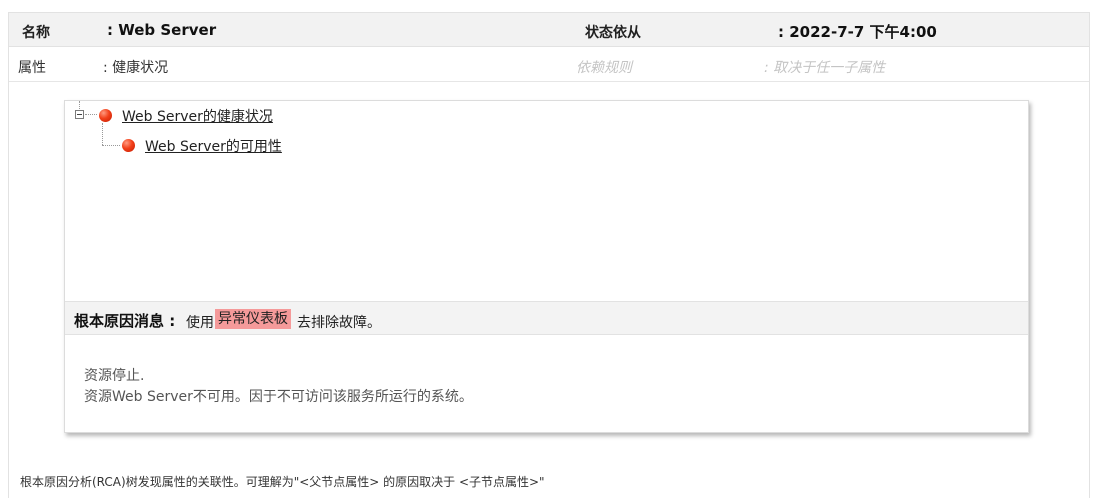 Image resolution: width=1094 pixels, height=498 pixels. What do you see at coordinates (253, 319) in the screenshot?
I see `anomaly-dashboard-link: 异常仪表板` at bounding box center [253, 319].